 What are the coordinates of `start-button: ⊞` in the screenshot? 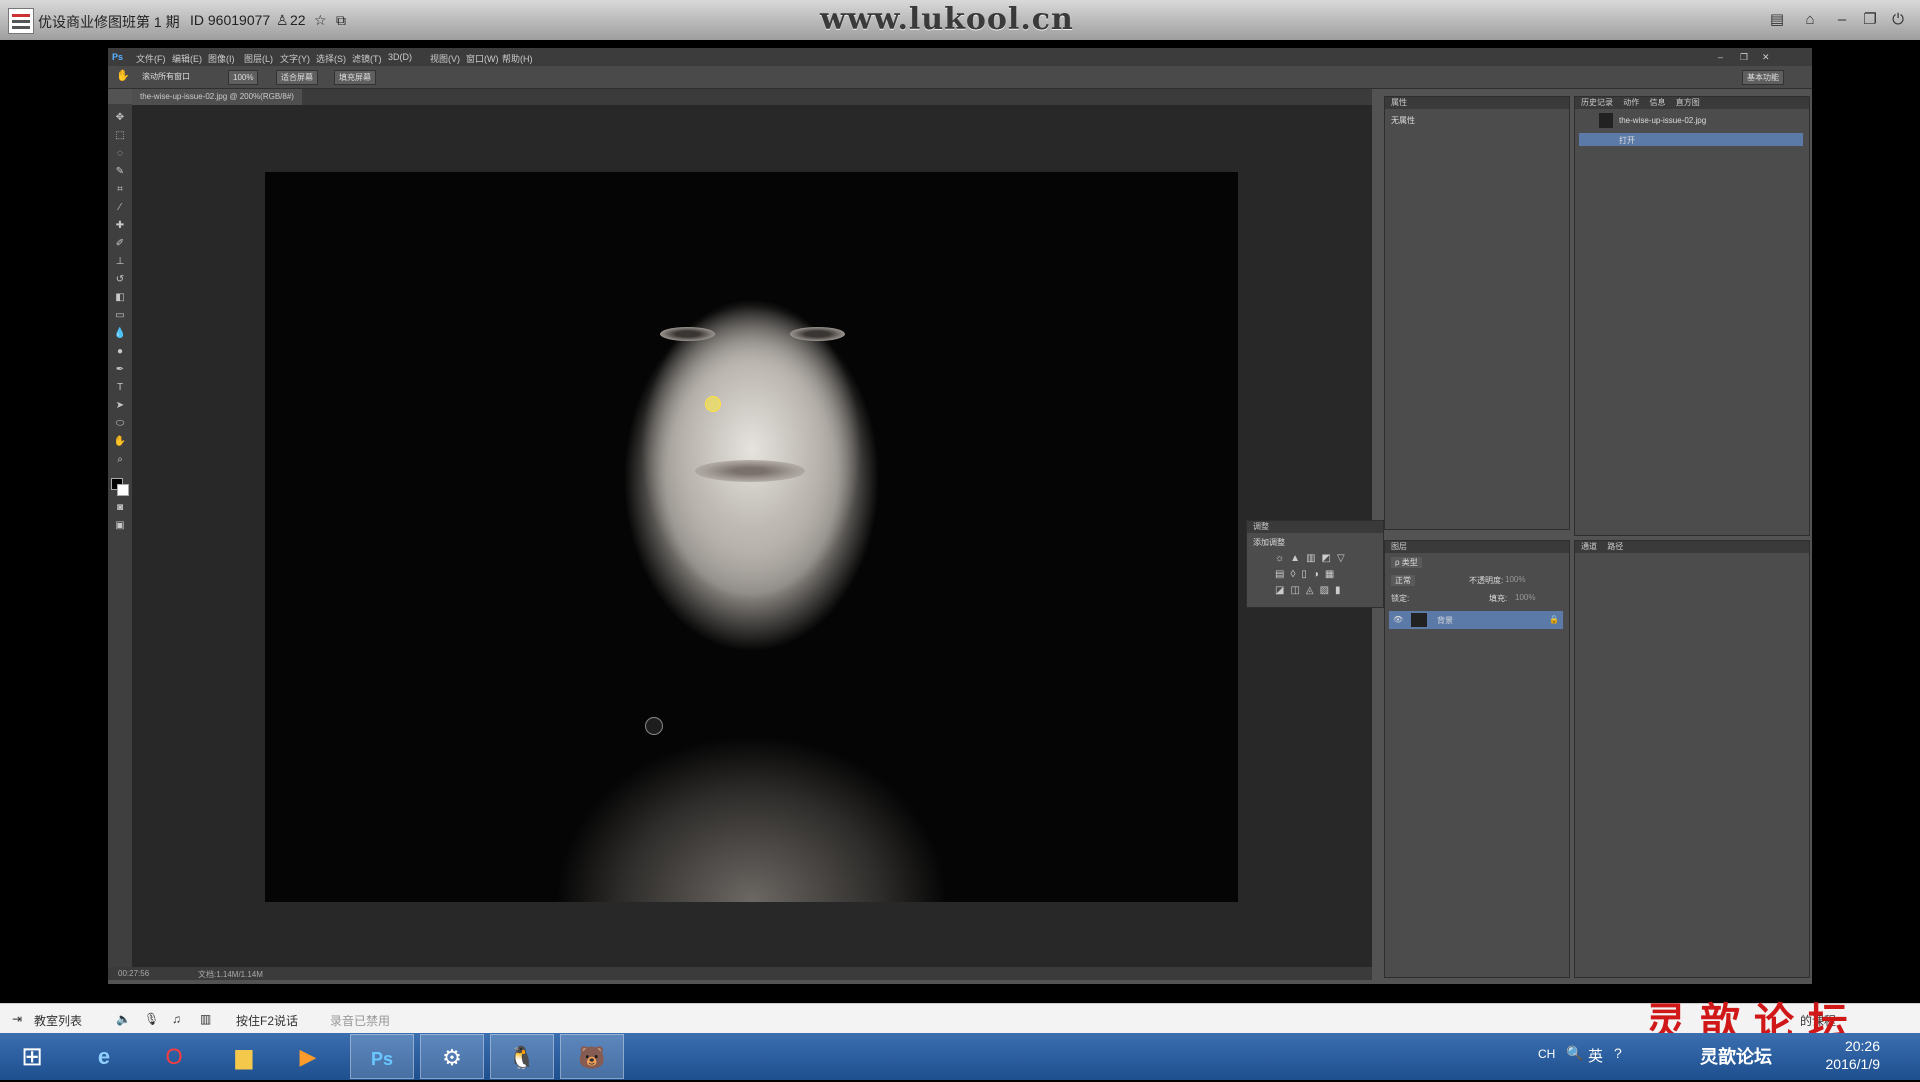 It's located at (32, 1056).